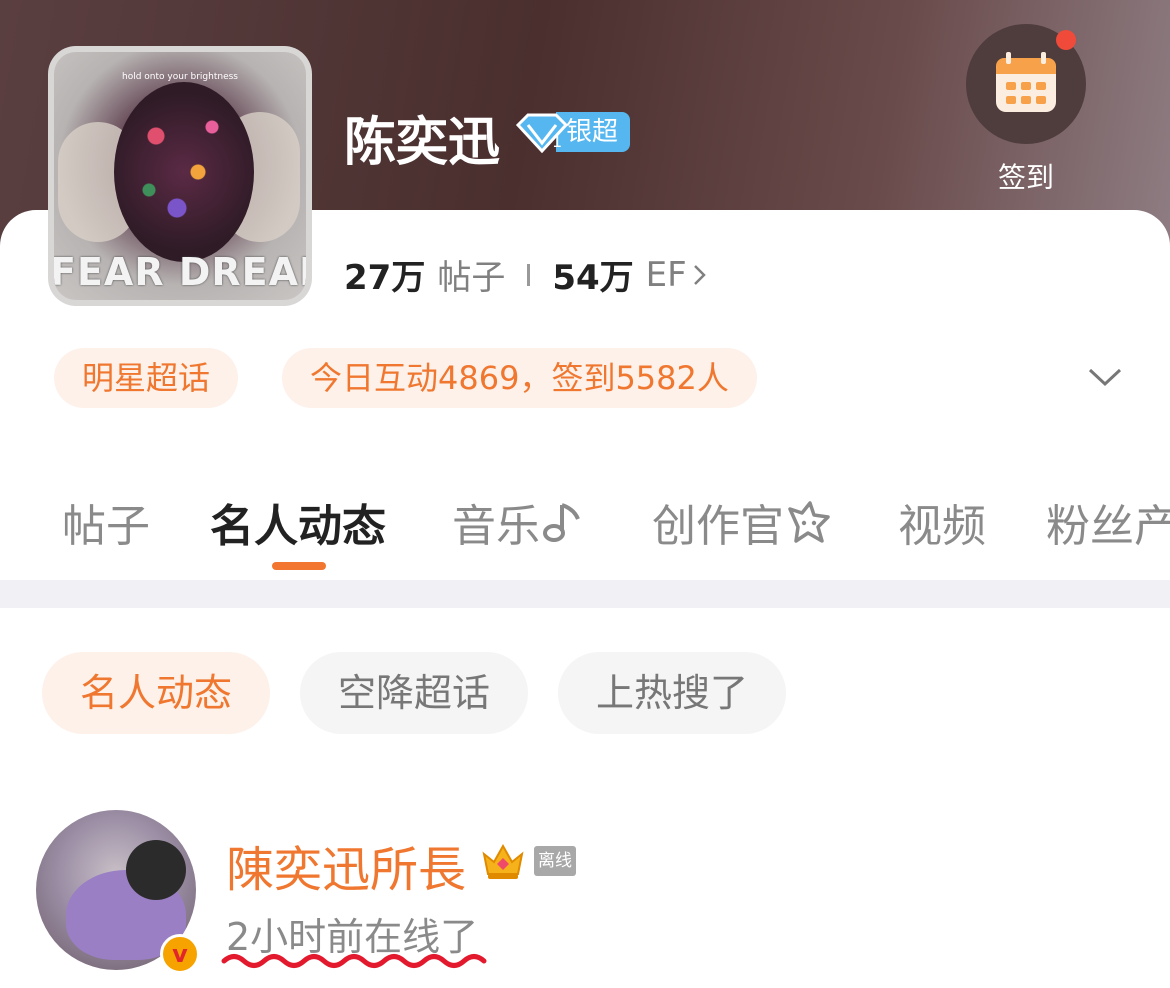  I want to click on ef-label: EF, so click(666, 274).